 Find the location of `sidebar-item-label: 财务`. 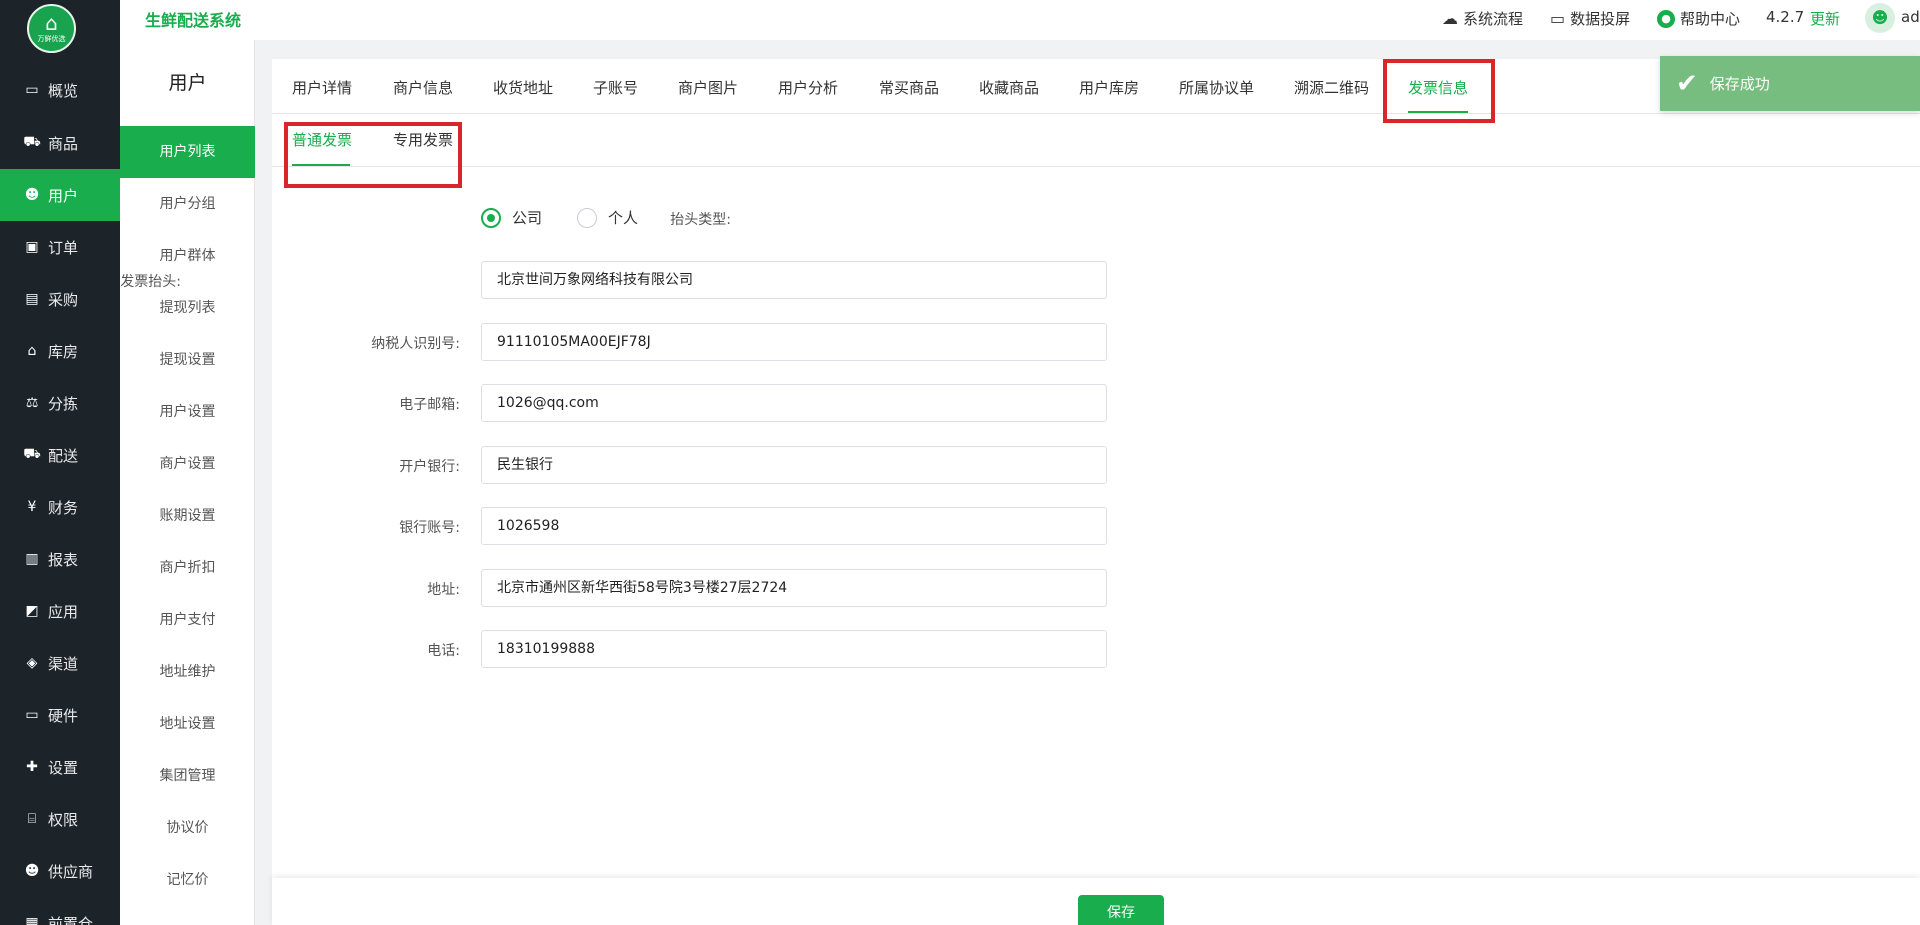

sidebar-item-label: 财务 is located at coordinates (63, 507).